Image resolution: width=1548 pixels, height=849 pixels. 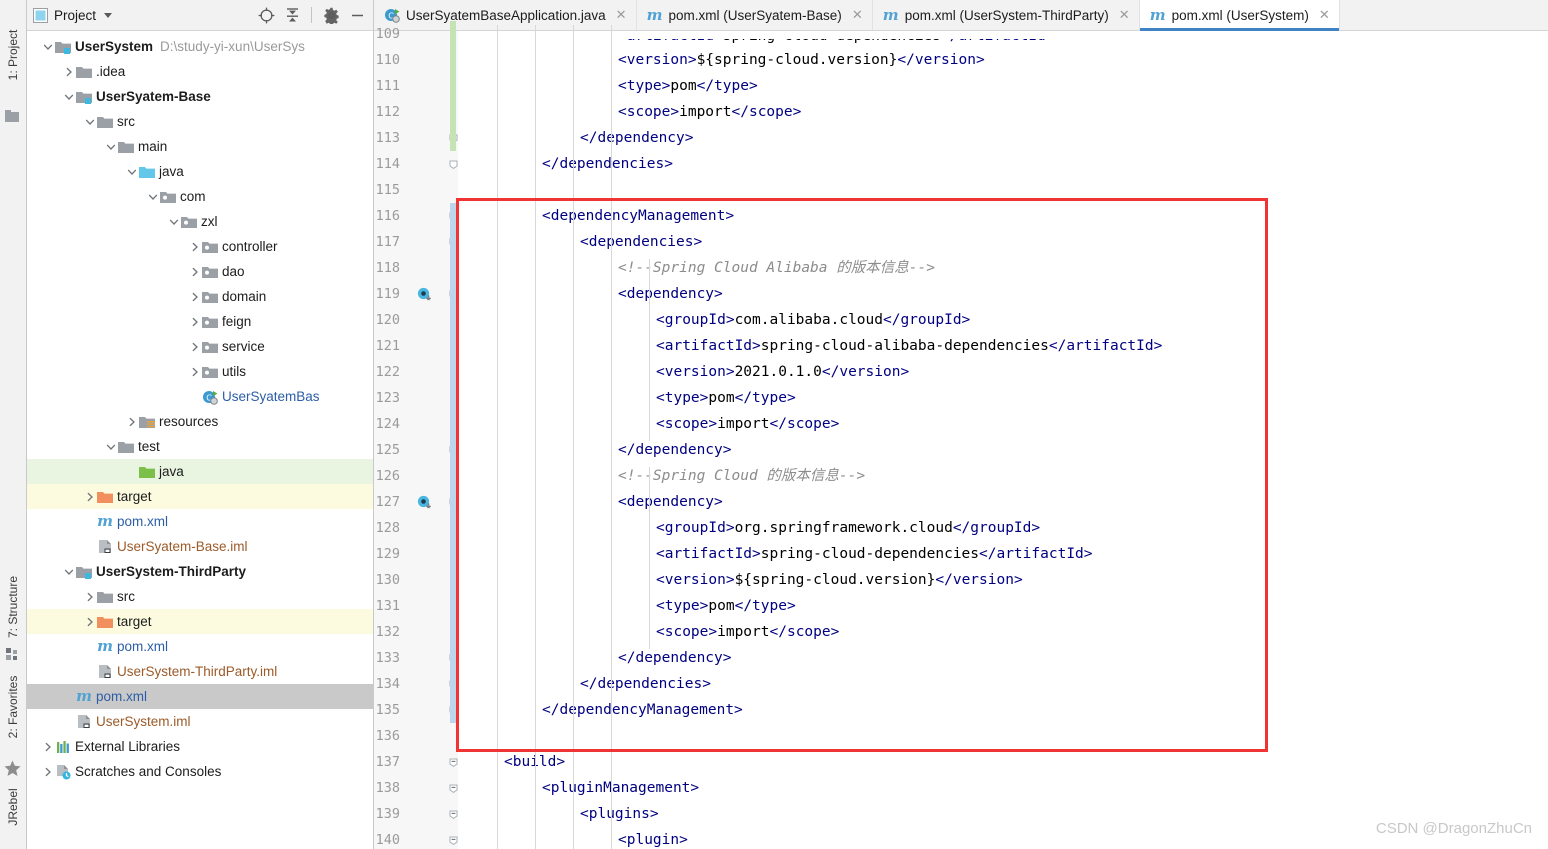 I want to click on tree-item-label: pom.xml, so click(x=143, y=646).